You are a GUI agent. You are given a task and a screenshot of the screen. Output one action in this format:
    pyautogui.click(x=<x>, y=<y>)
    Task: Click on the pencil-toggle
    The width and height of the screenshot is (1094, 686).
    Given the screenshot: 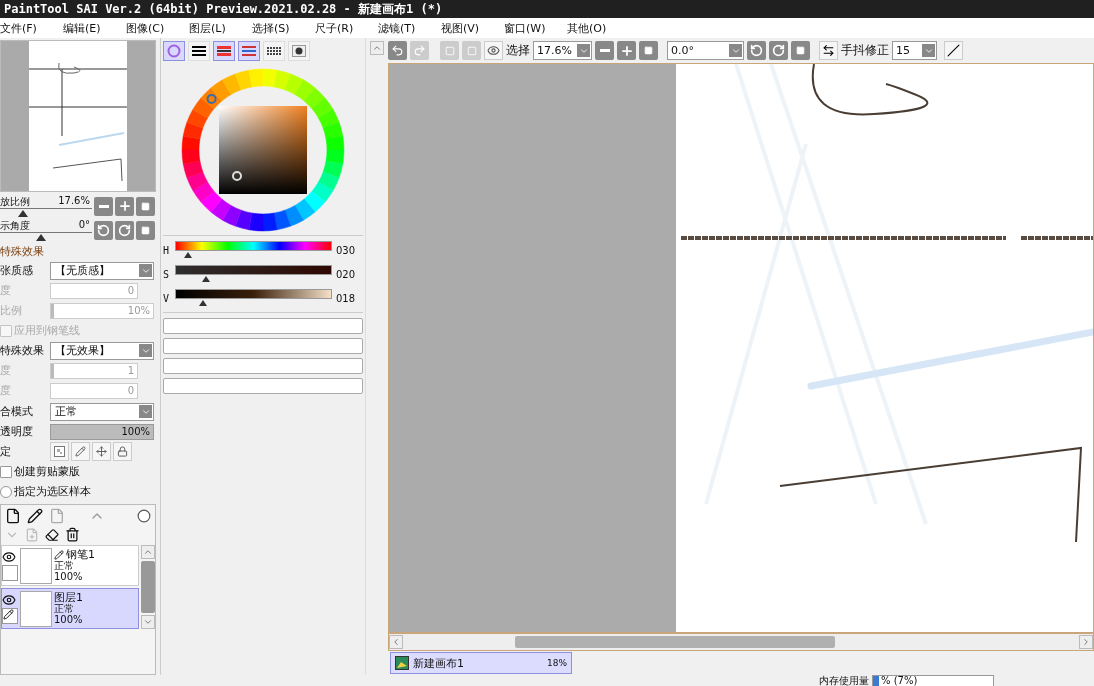 What is the action you would take?
    pyautogui.click(x=10, y=616)
    